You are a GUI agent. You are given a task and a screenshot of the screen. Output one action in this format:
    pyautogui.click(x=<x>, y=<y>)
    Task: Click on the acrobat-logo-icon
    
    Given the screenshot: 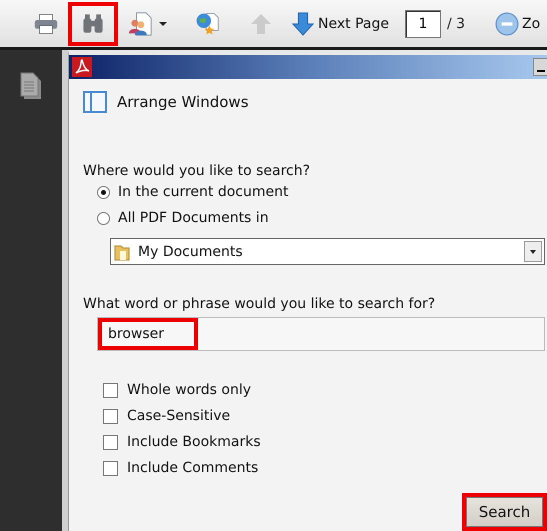 What is the action you would take?
    pyautogui.click(x=82, y=67)
    